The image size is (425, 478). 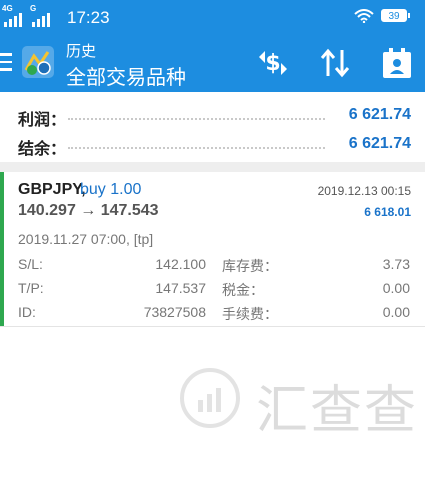 I want to click on tp-label: T/P:, so click(x=31, y=288).